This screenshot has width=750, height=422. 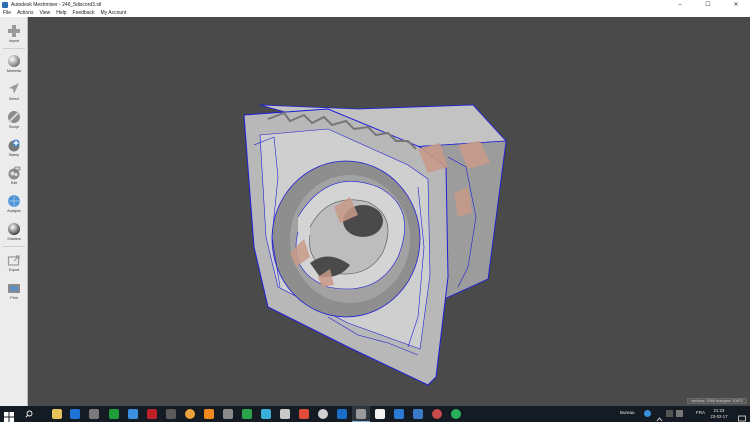 I want to click on status-text: vertices: 5366 triangles: 10672, so click(x=717, y=401).